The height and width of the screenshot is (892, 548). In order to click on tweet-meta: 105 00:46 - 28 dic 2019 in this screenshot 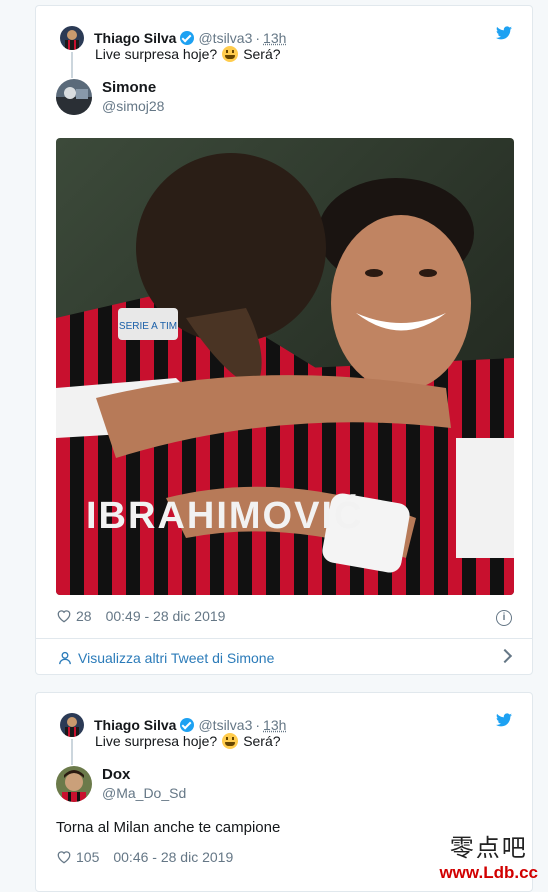, I will do `click(144, 857)`.